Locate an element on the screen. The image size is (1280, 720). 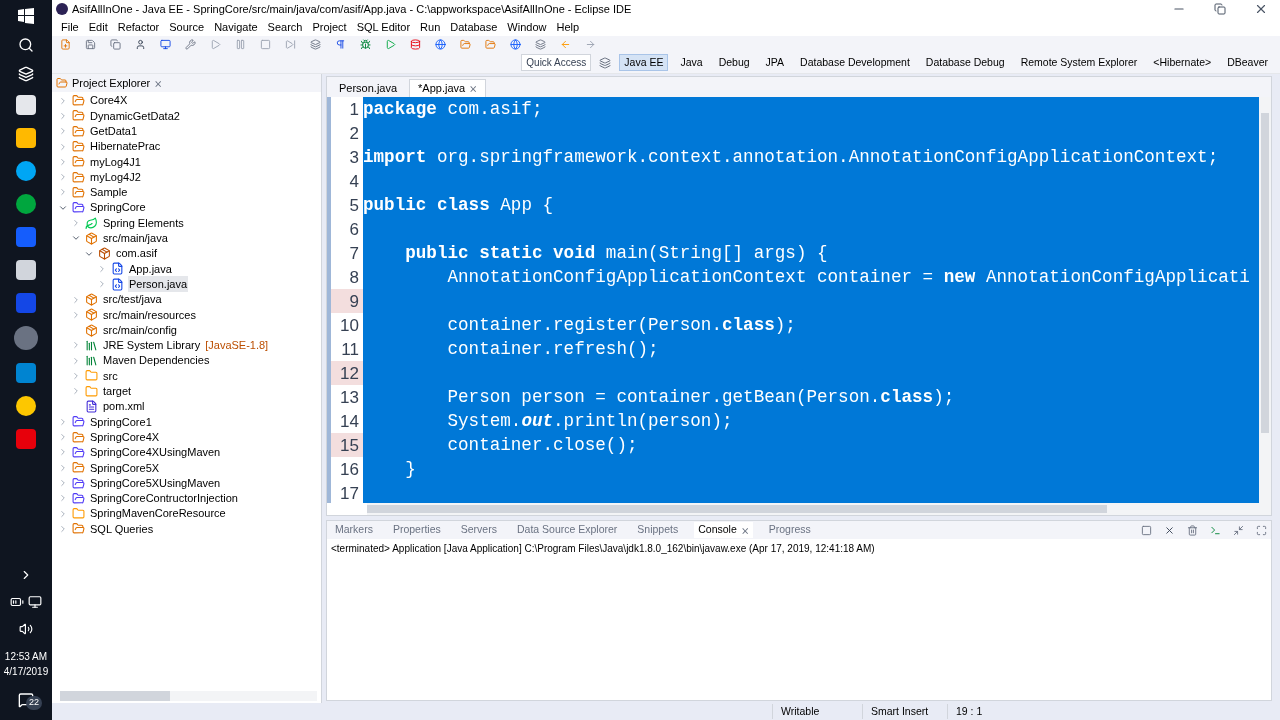
tree-item: Sample is located at coordinates (109, 192).